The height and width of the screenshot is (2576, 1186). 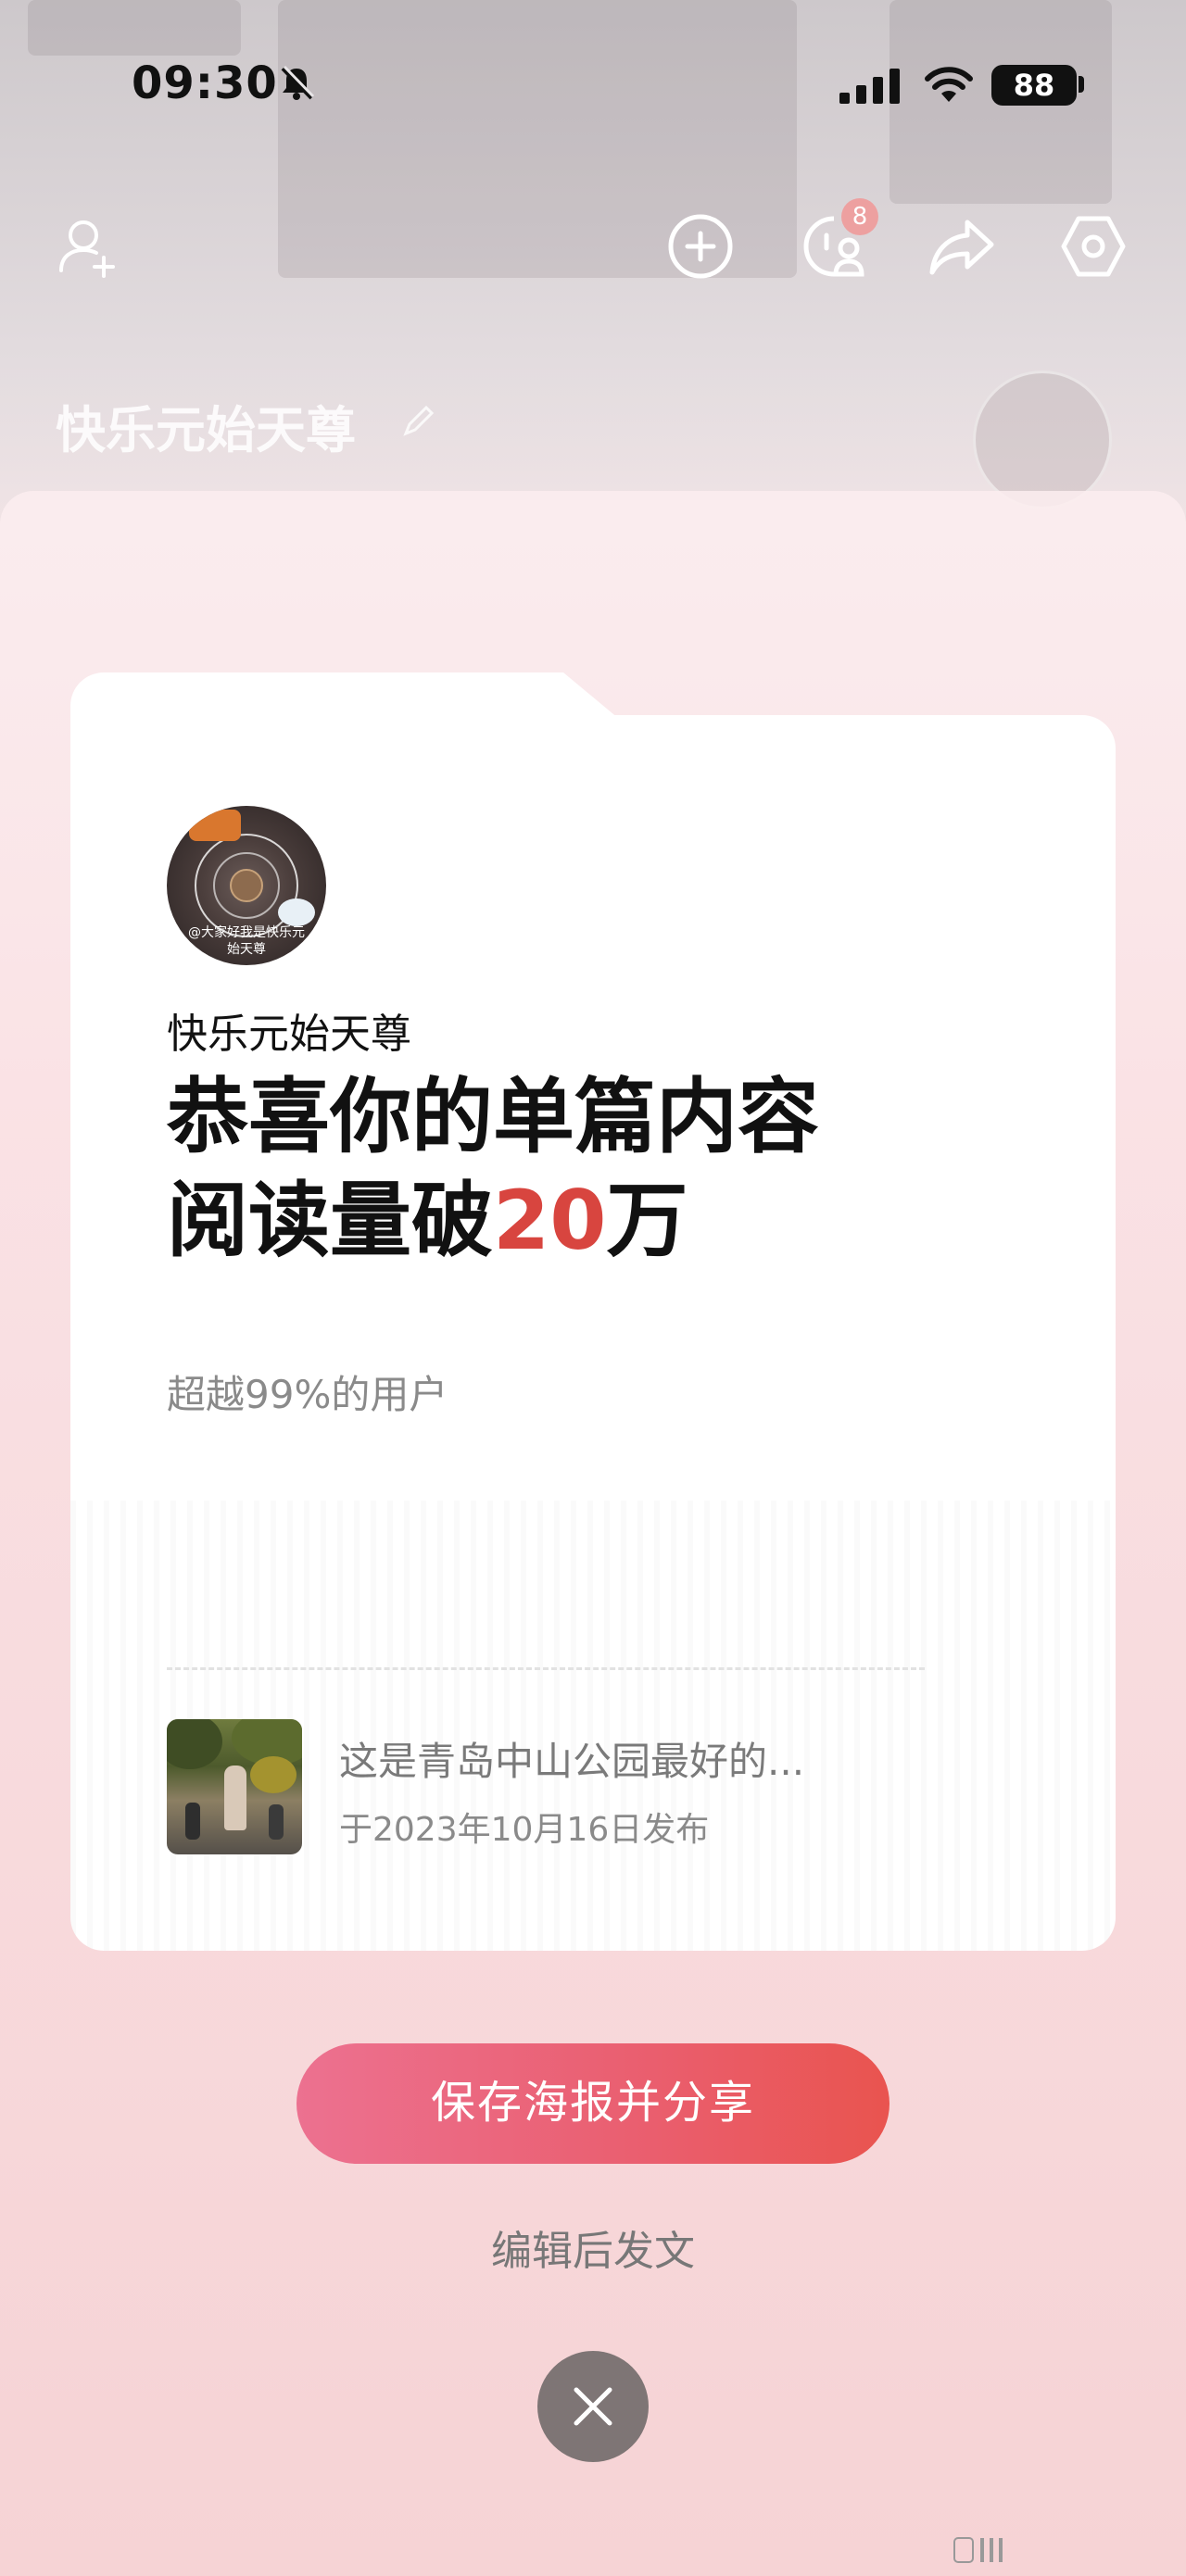 I want to click on close-icon, so click(x=593, y=2406).